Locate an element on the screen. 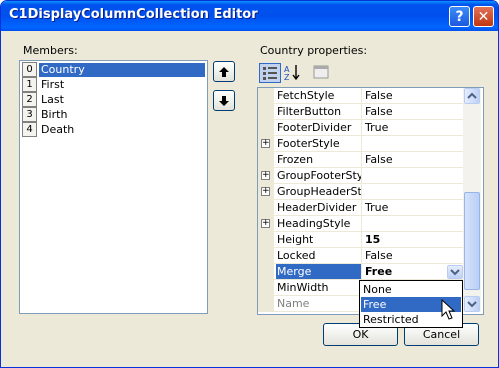 Image resolution: width=499 pixels, height=368 pixels. property-name: FilterButton is located at coordinates (319, 111).